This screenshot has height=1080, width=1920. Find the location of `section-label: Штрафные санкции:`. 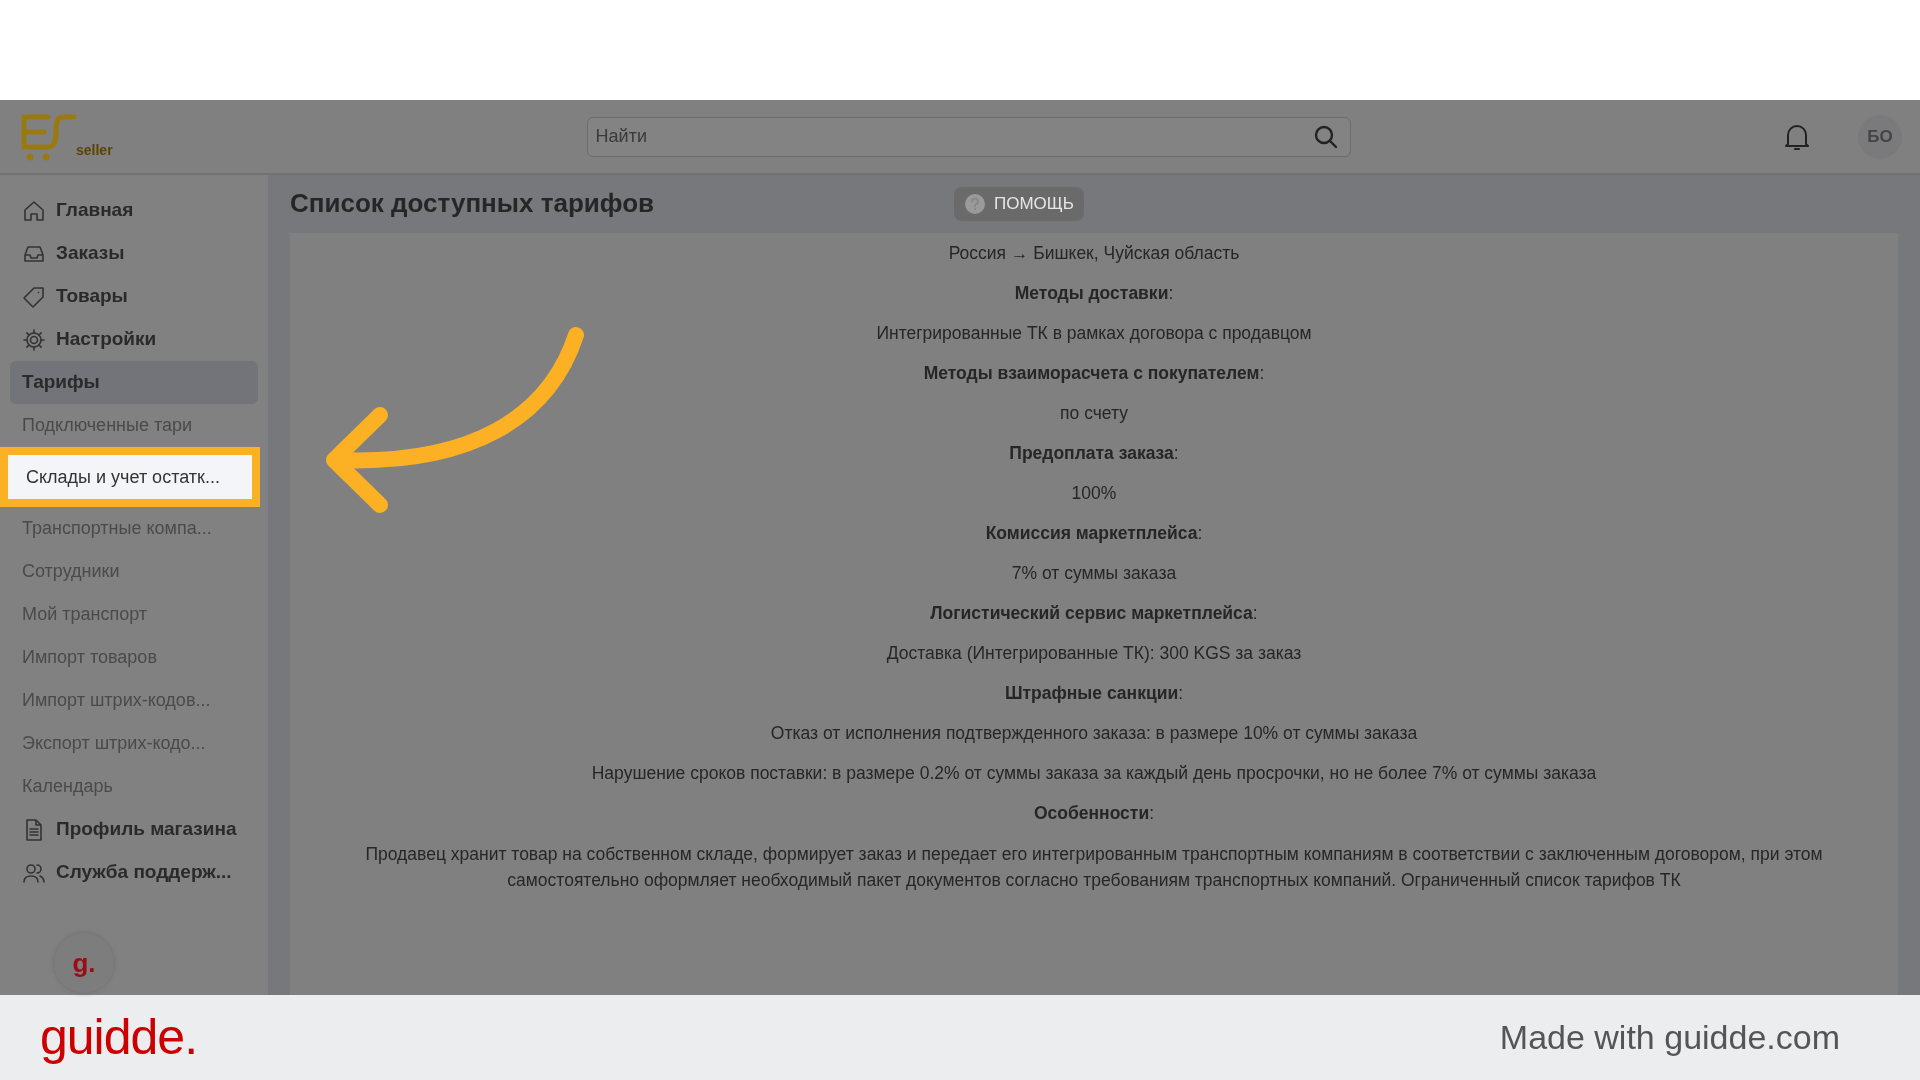

section-label: Штрафные санкции: is located at coordinates (1094, 693).